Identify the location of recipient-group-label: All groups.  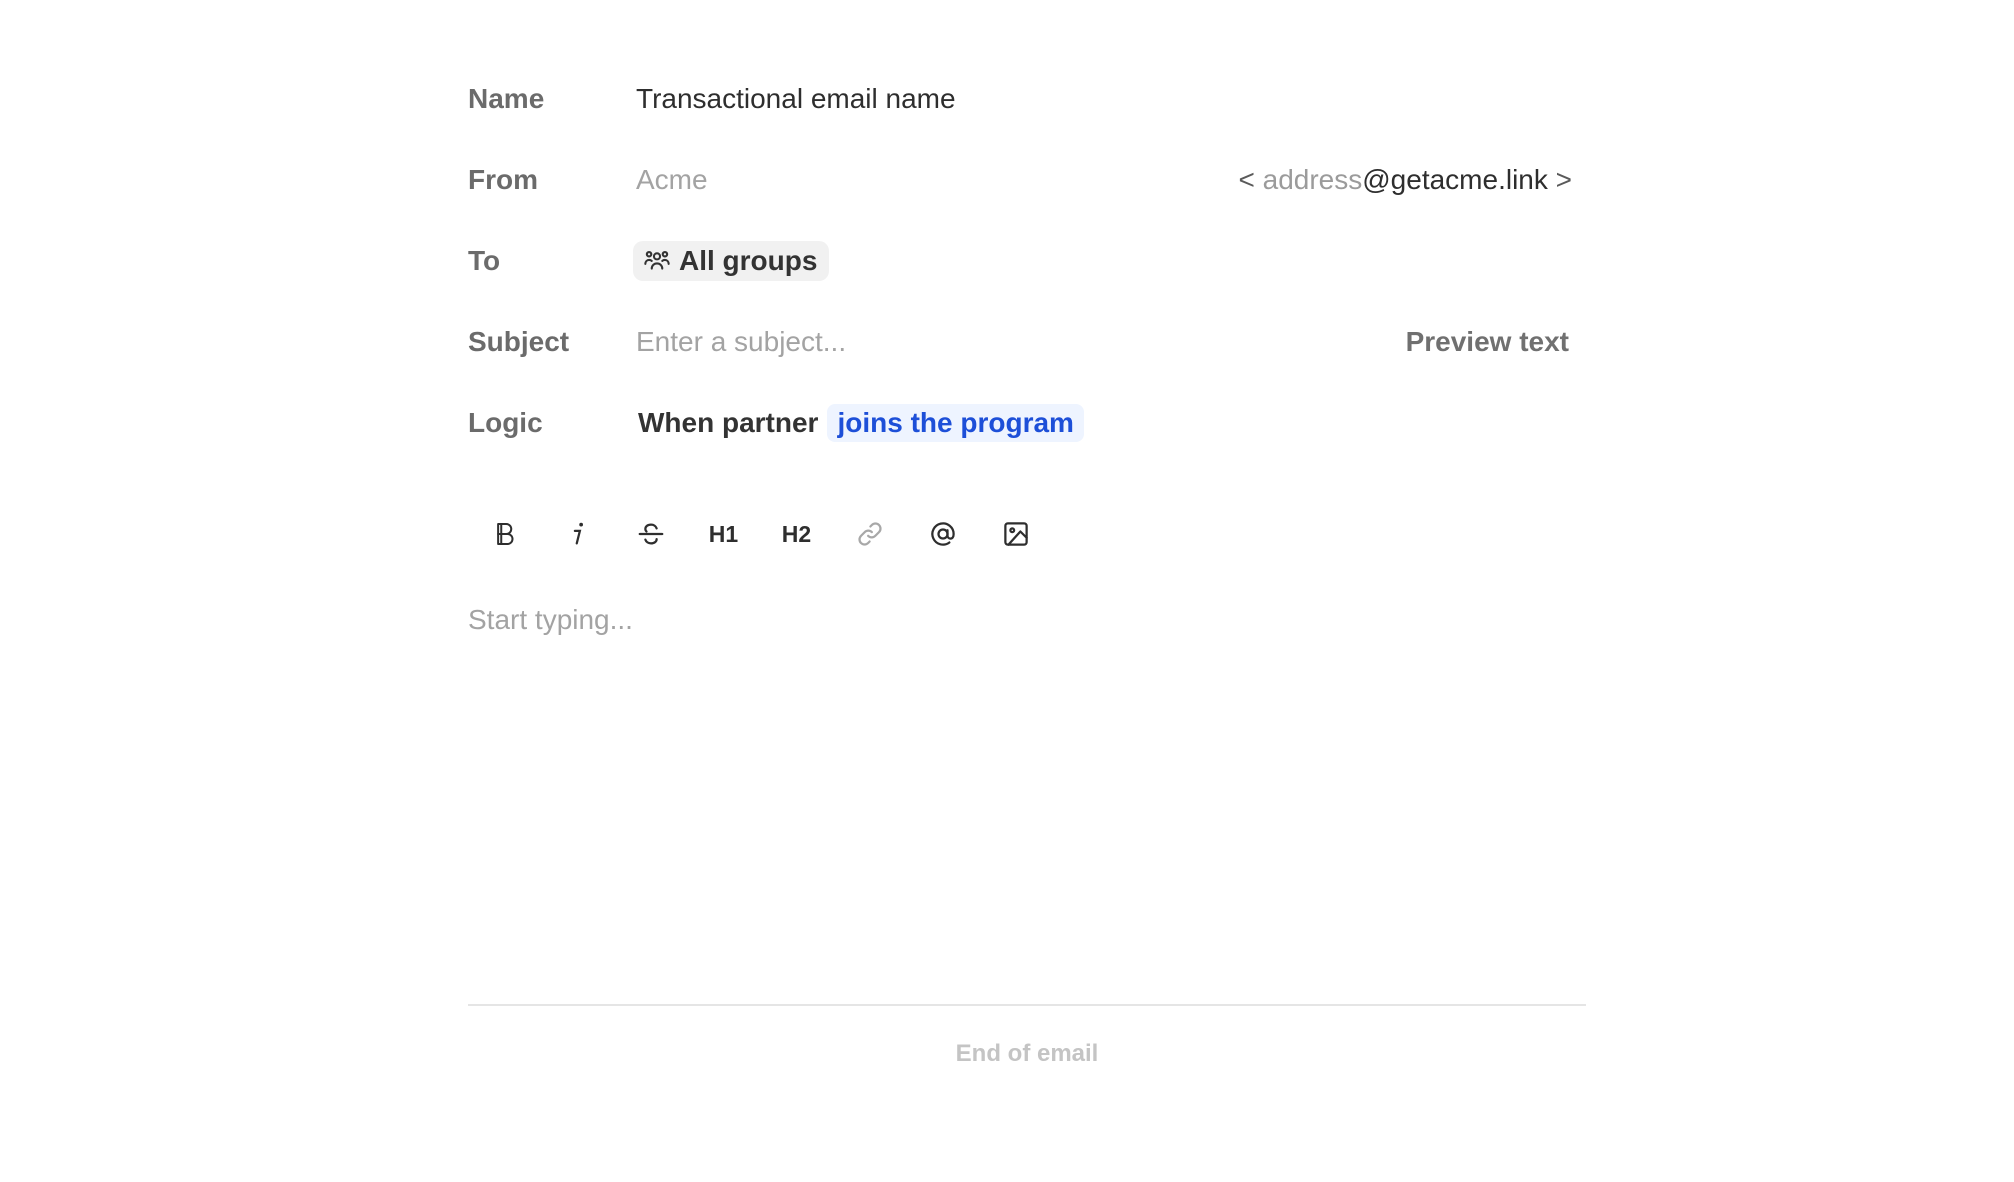
(748, 260).